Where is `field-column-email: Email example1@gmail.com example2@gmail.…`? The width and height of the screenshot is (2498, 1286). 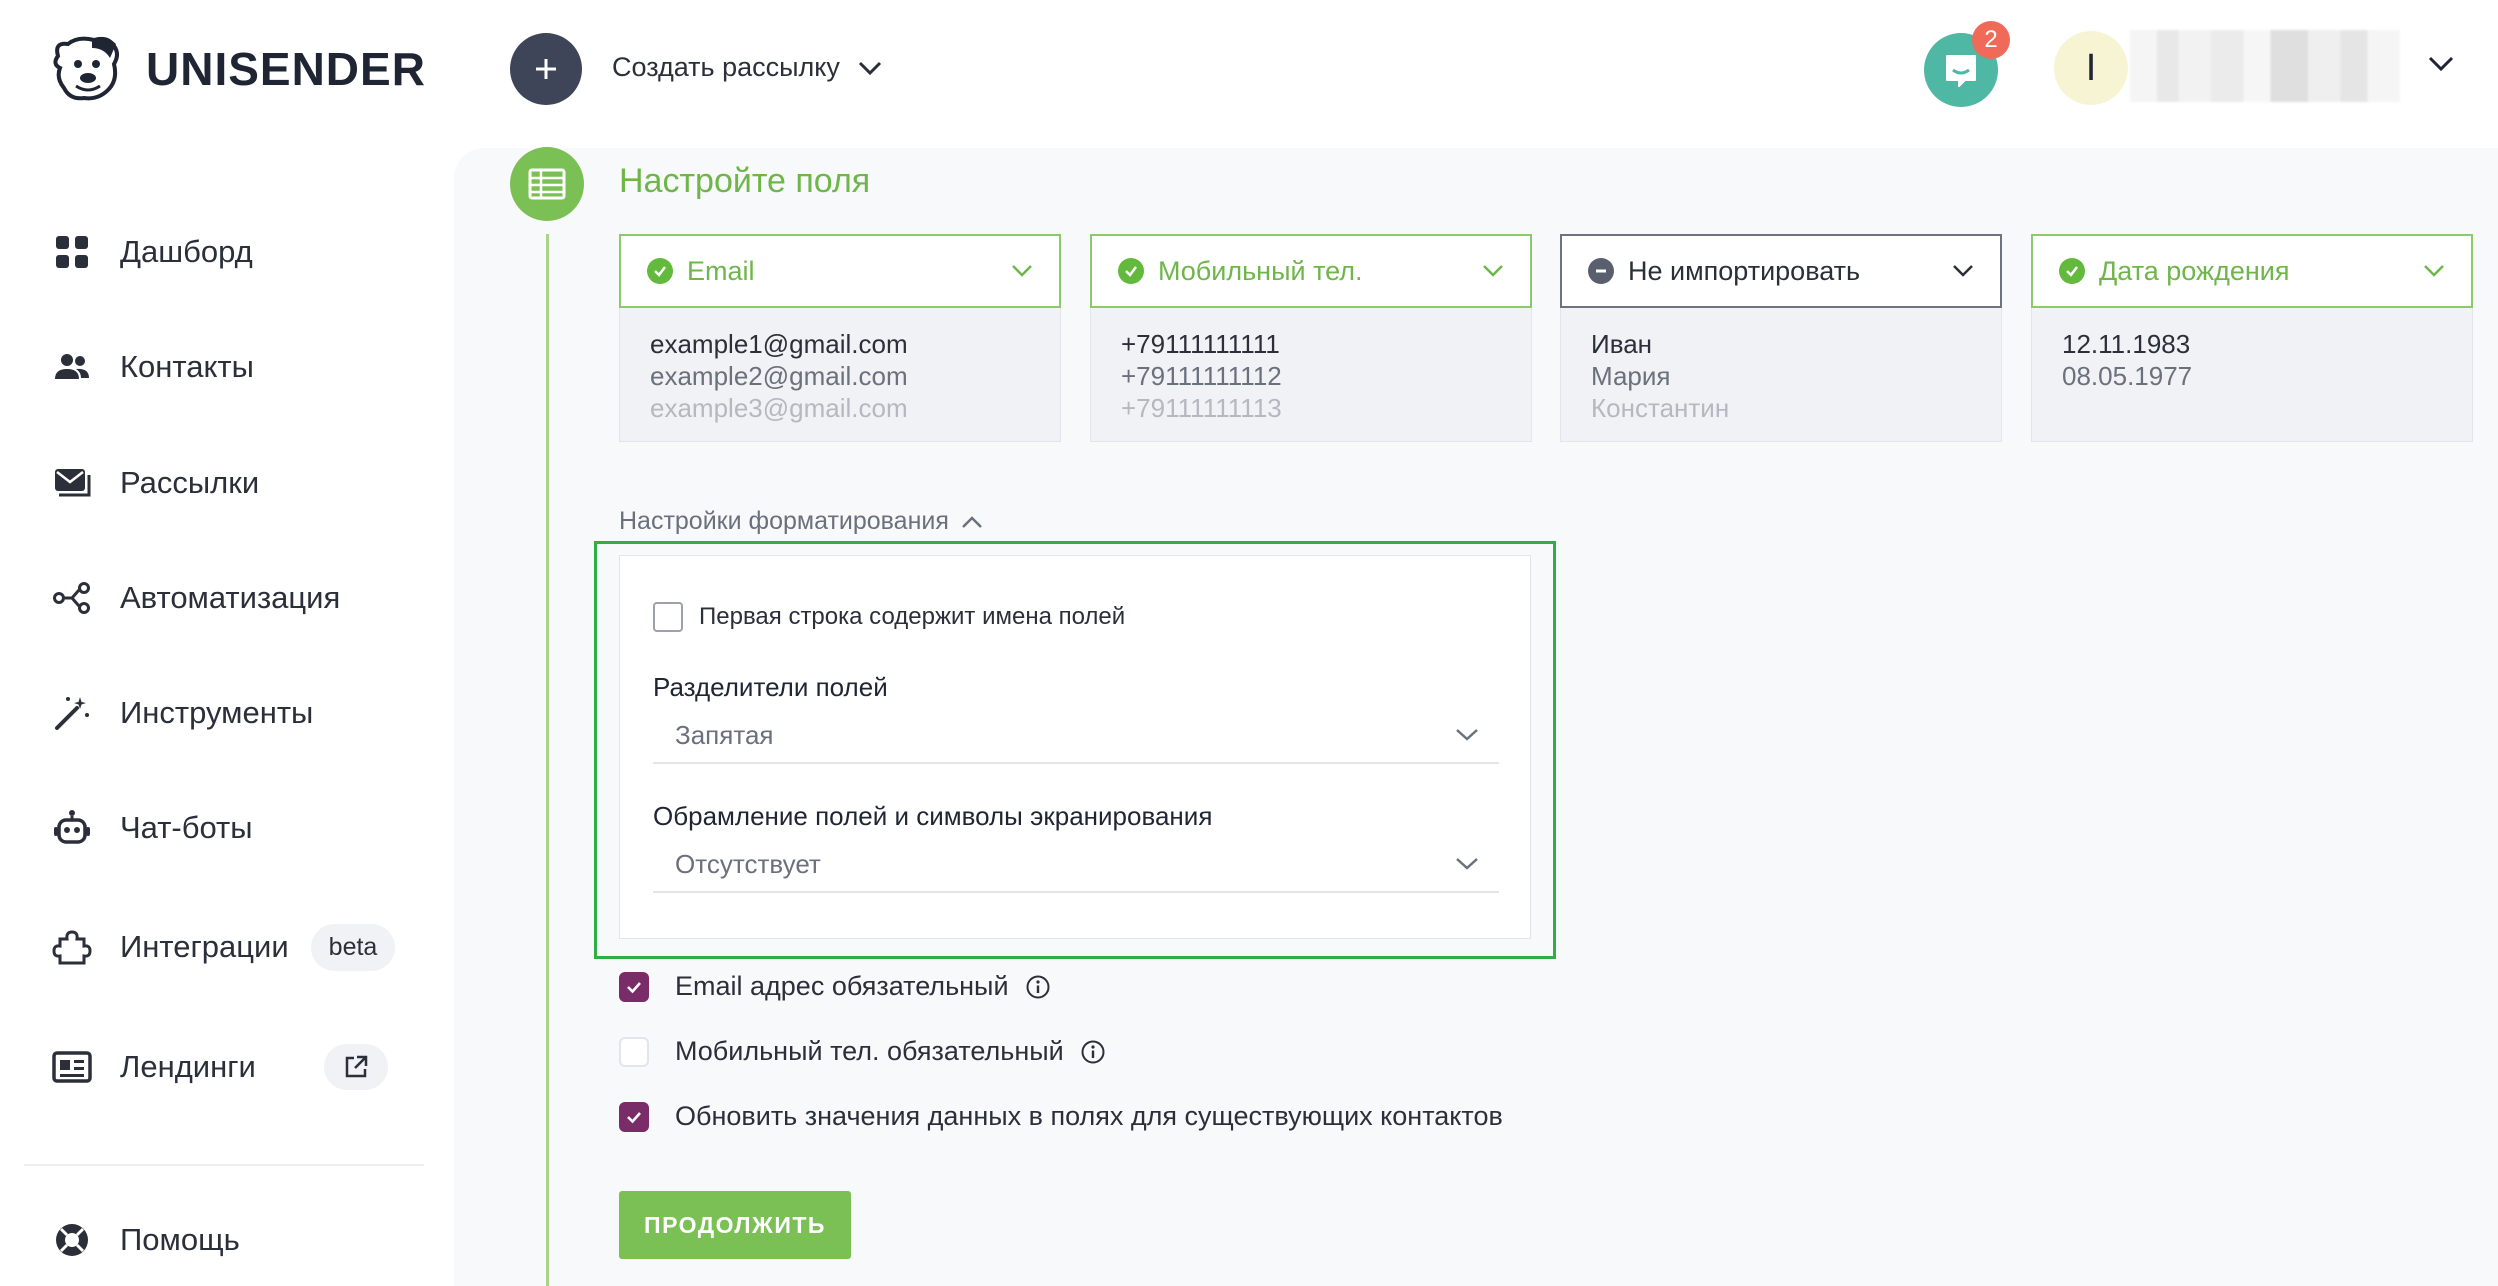 field-column-email: Email example1@gmail.com example2@gmail.… is located at coordinates (840, 338).